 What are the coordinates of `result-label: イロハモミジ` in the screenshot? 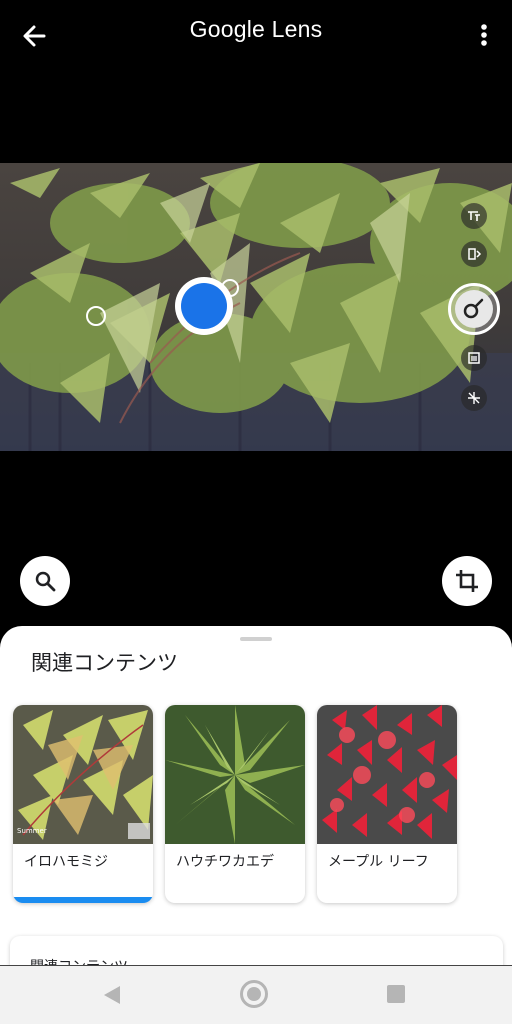 It's located at (66, 862).